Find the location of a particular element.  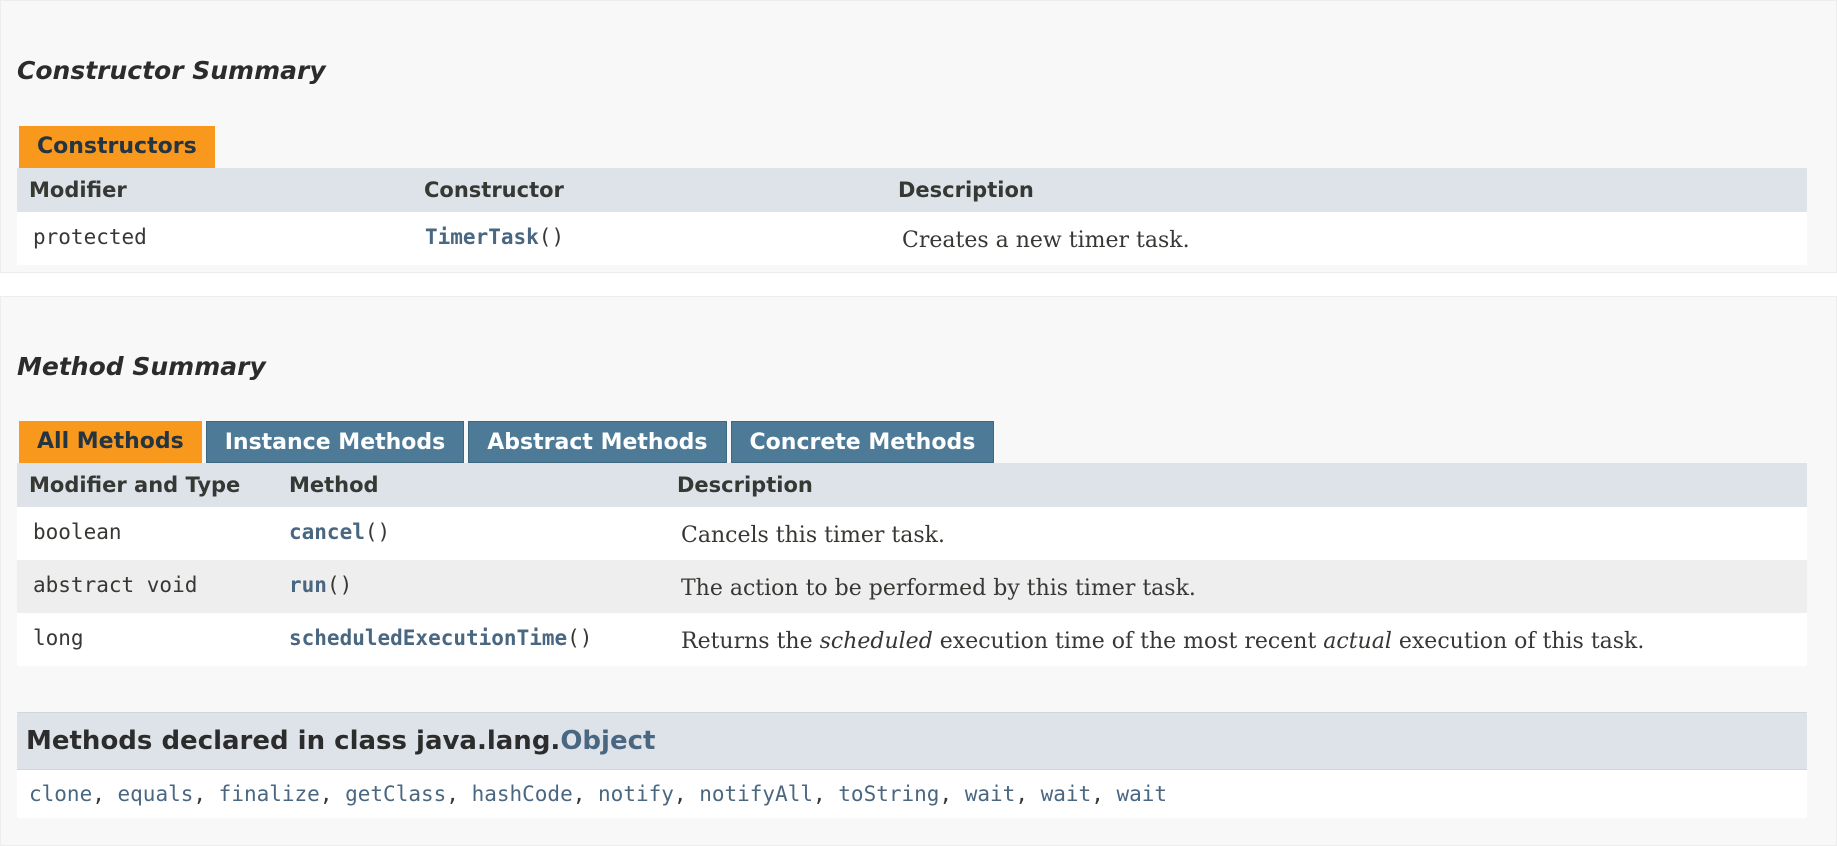

inherited-method-link-getClass: getClass is located at coordinates (395, 794).